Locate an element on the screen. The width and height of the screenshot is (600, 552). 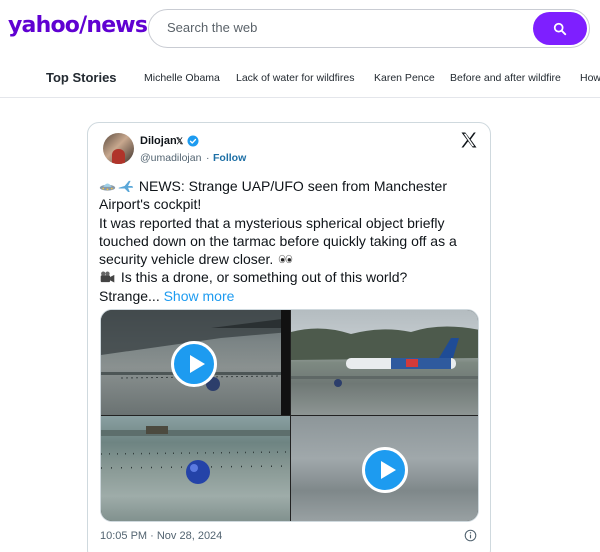
nav-michelle-obama: Michelle Obama is located at coordinates (182, 78).